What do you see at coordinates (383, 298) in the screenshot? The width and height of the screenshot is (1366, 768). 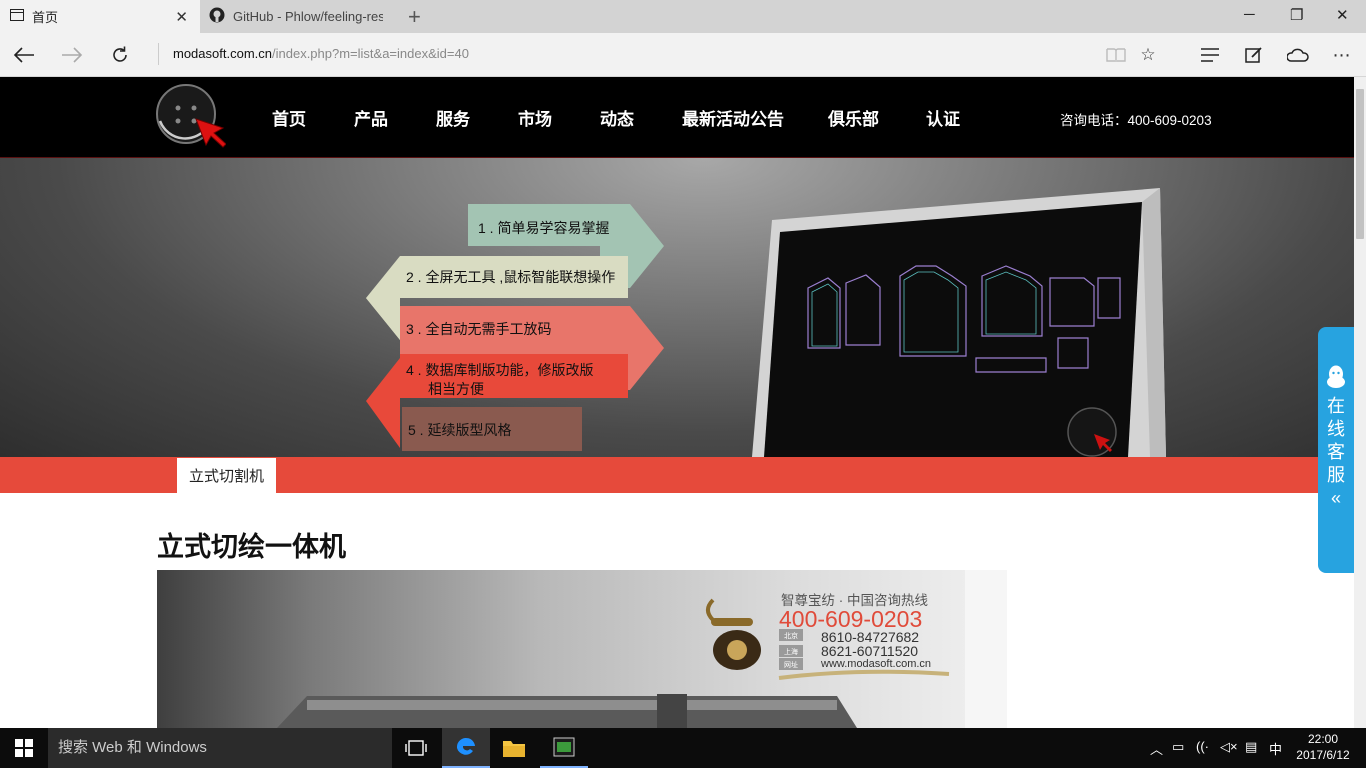 I see `ribbon-2-head` at bounding box center [383, 298].